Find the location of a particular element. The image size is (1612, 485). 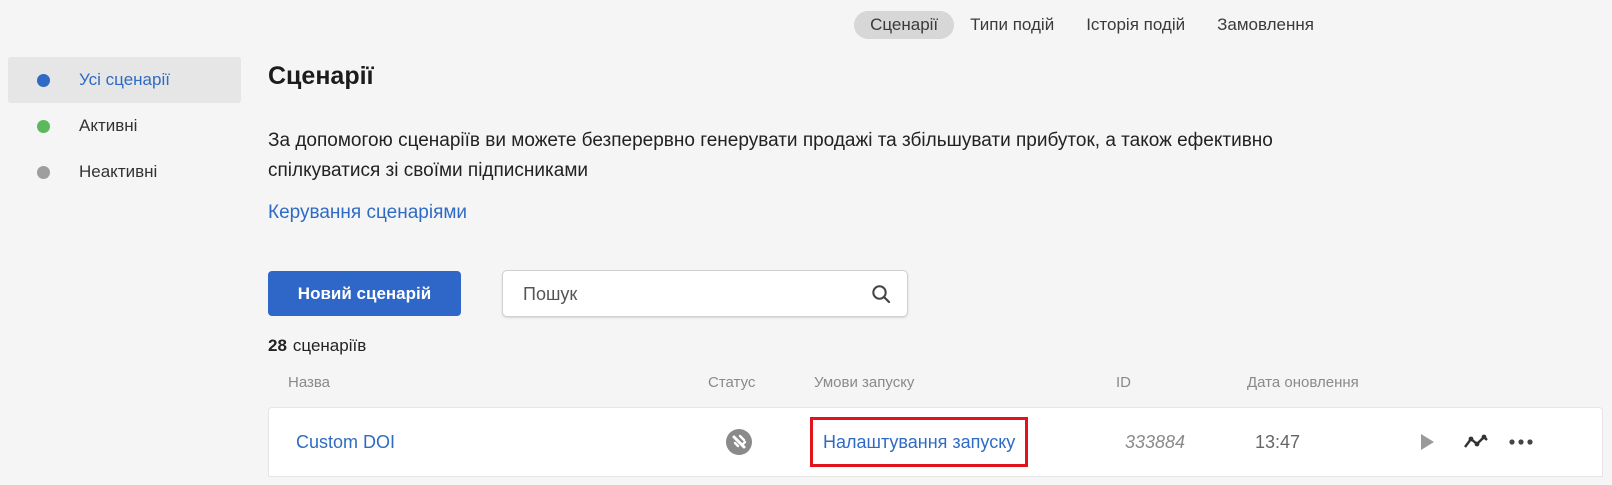

sidebar-item-all: Усі сценарії is located at coordinates (124, 80).